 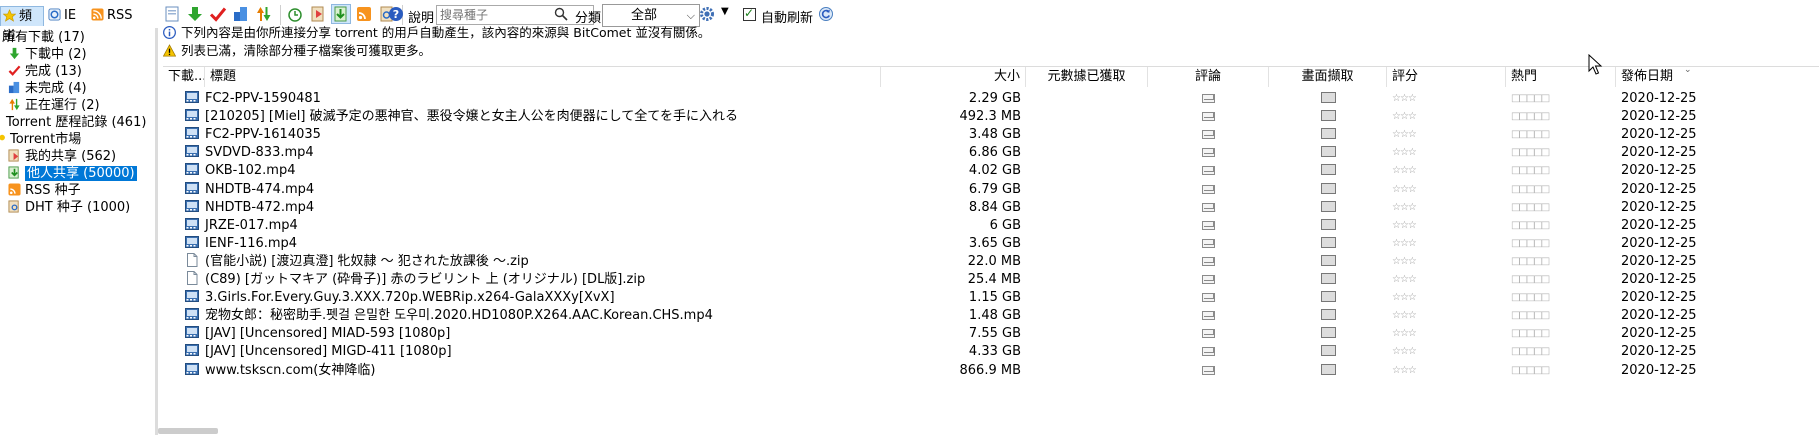 I want to click on horizontal-scrollbar, so click(x=188, y=431).